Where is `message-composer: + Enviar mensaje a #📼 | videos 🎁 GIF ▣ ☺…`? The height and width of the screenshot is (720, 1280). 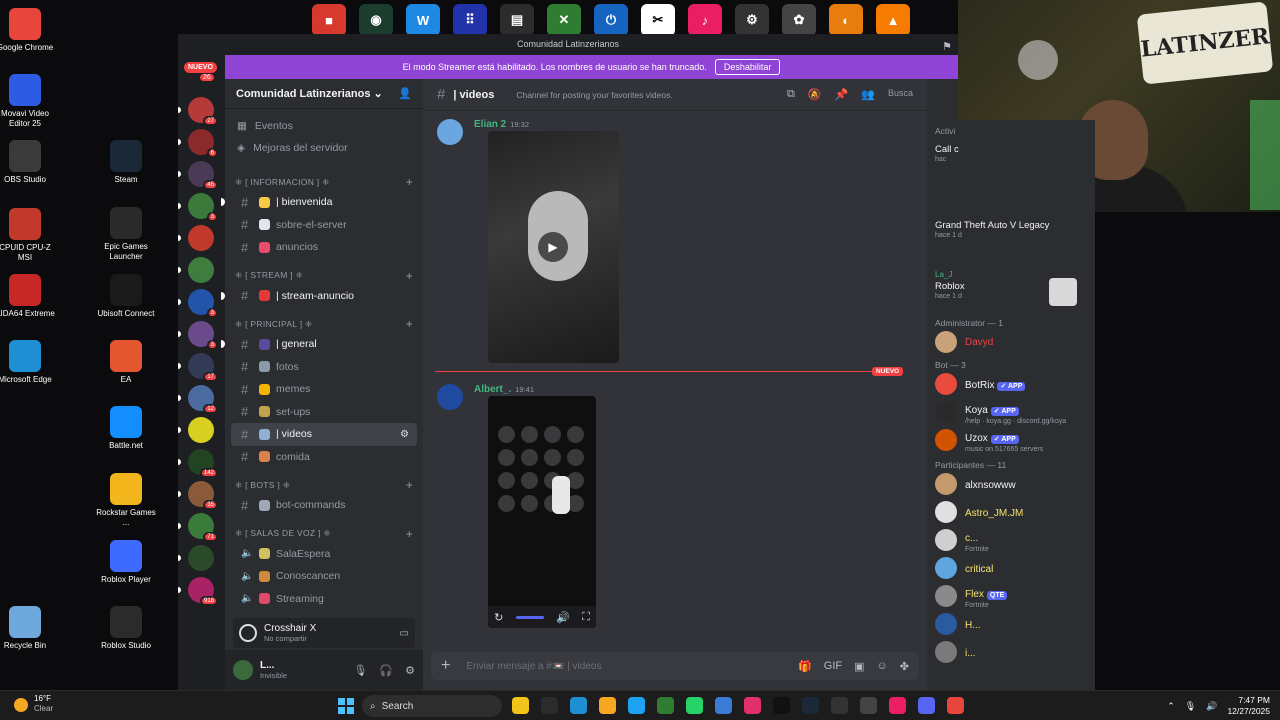
message-composer: + Enviar mensaje a #📼 | videos 🎁 GIF ▣ ☺… is located at coordinates (675, 666).